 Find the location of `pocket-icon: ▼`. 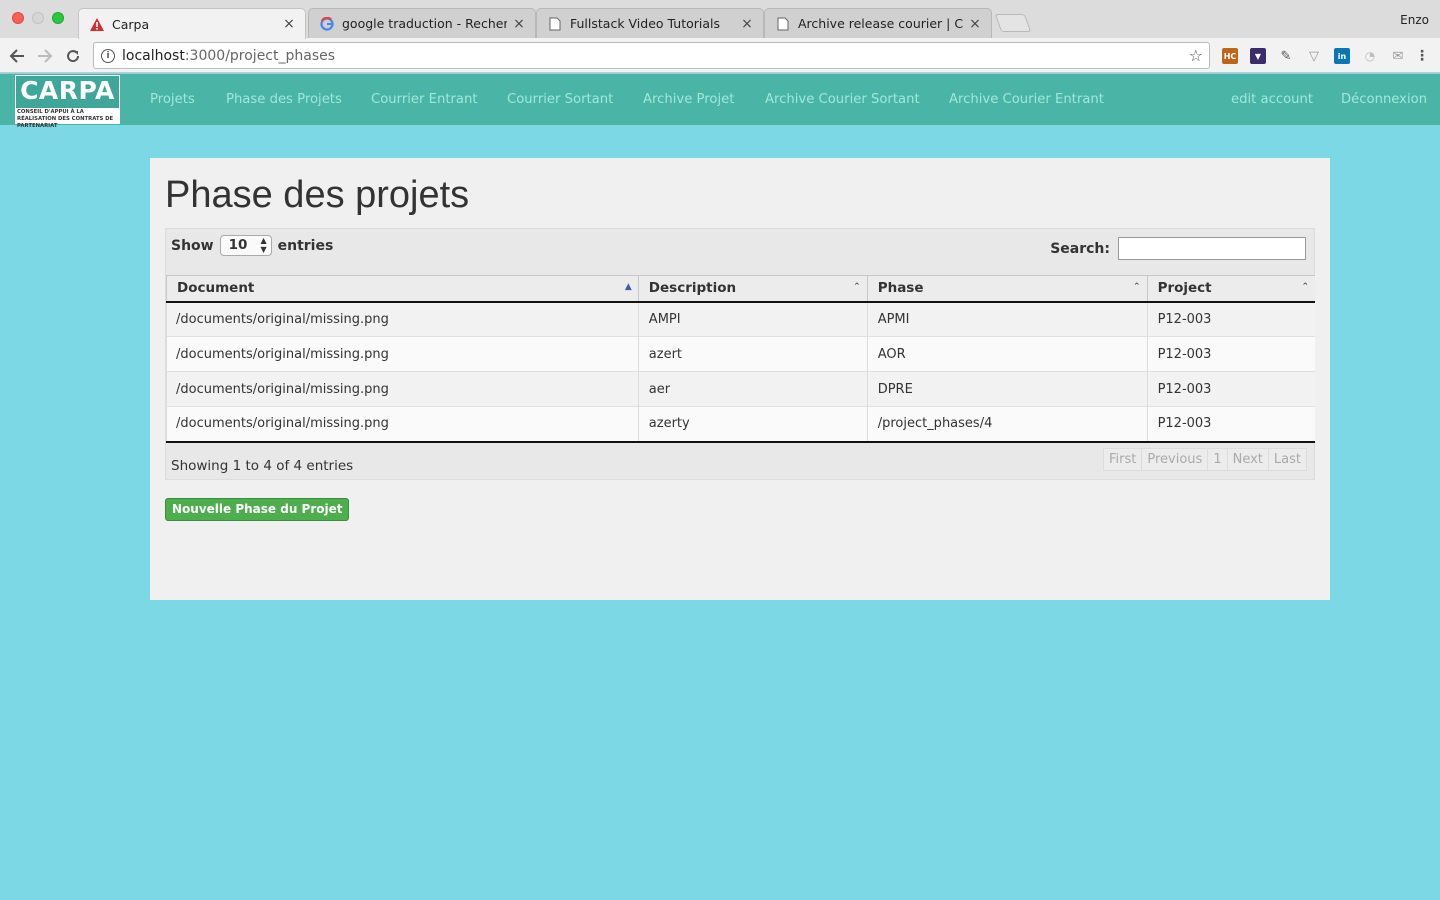

pocket-icon: ▼ is located at coordinates (1258, 56).